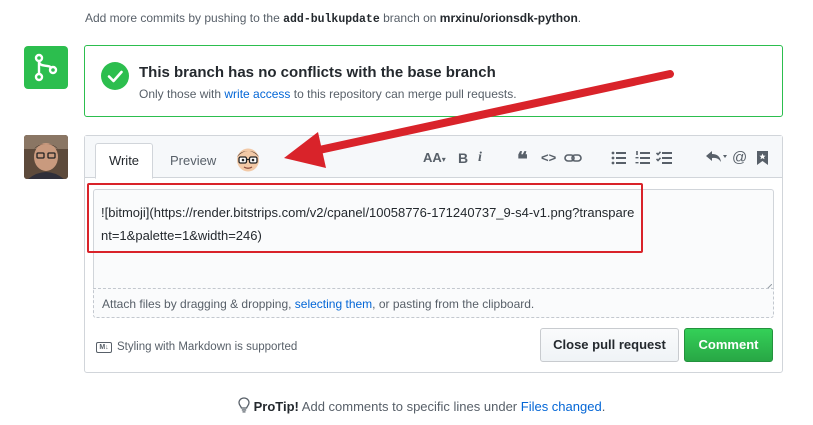 The height and width of the screenshot is (425, 813). I want to click on reply-icon, so click(716, 158).